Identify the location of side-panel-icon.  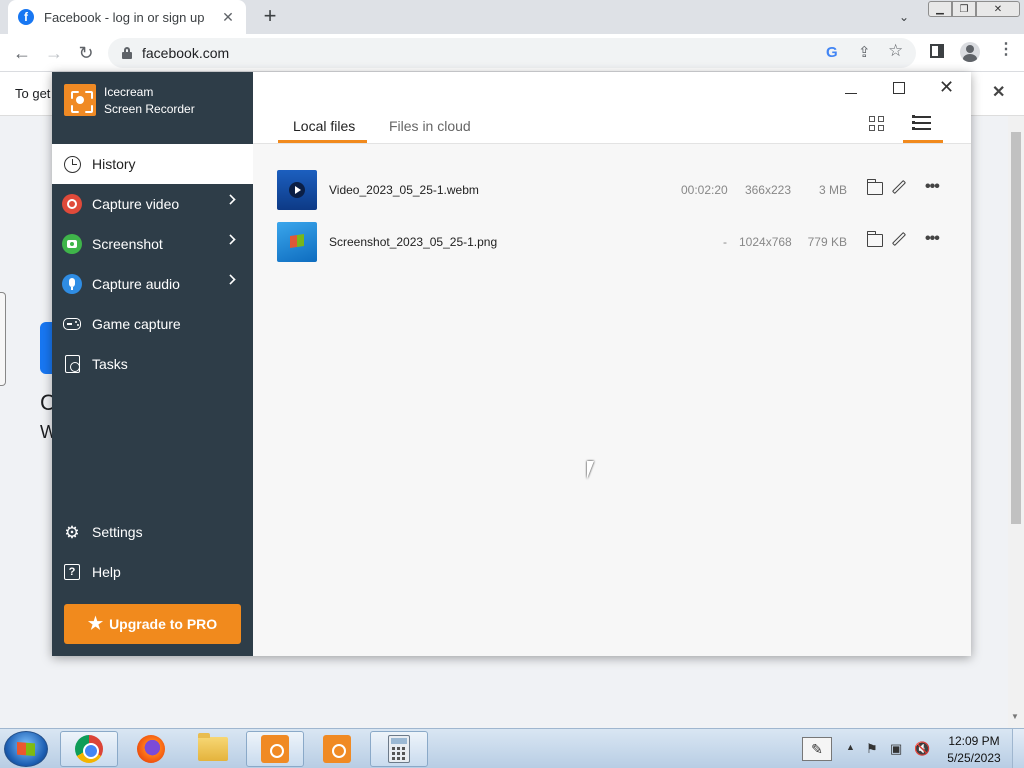
(937, 51).